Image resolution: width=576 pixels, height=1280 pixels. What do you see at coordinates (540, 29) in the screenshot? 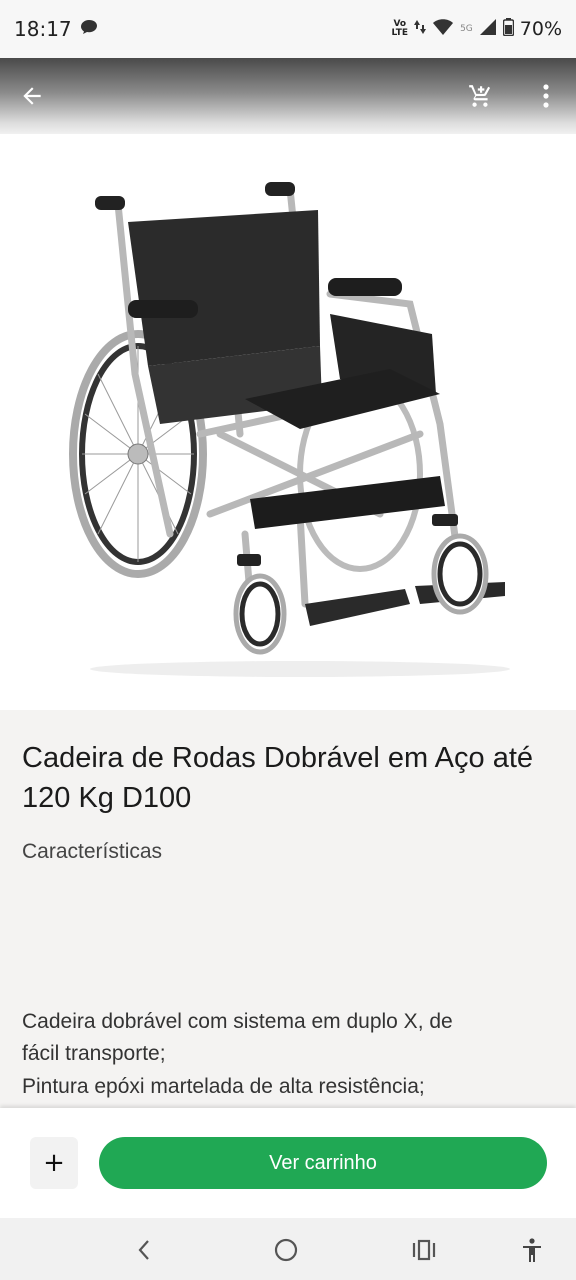
I see `battery-percent: 70%` at bounding box center [540, 29].